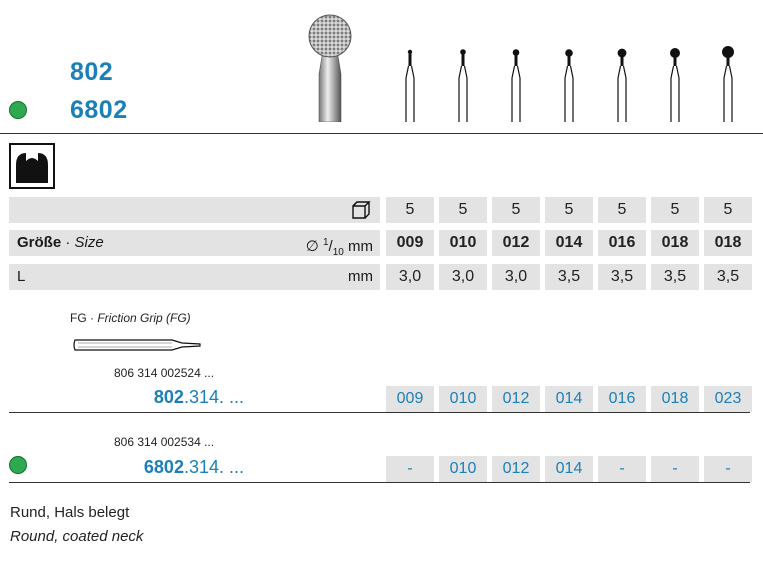 This screenshot has width=763, height=563. I want to click on product-code-bold: 6802, so click(163, 467).